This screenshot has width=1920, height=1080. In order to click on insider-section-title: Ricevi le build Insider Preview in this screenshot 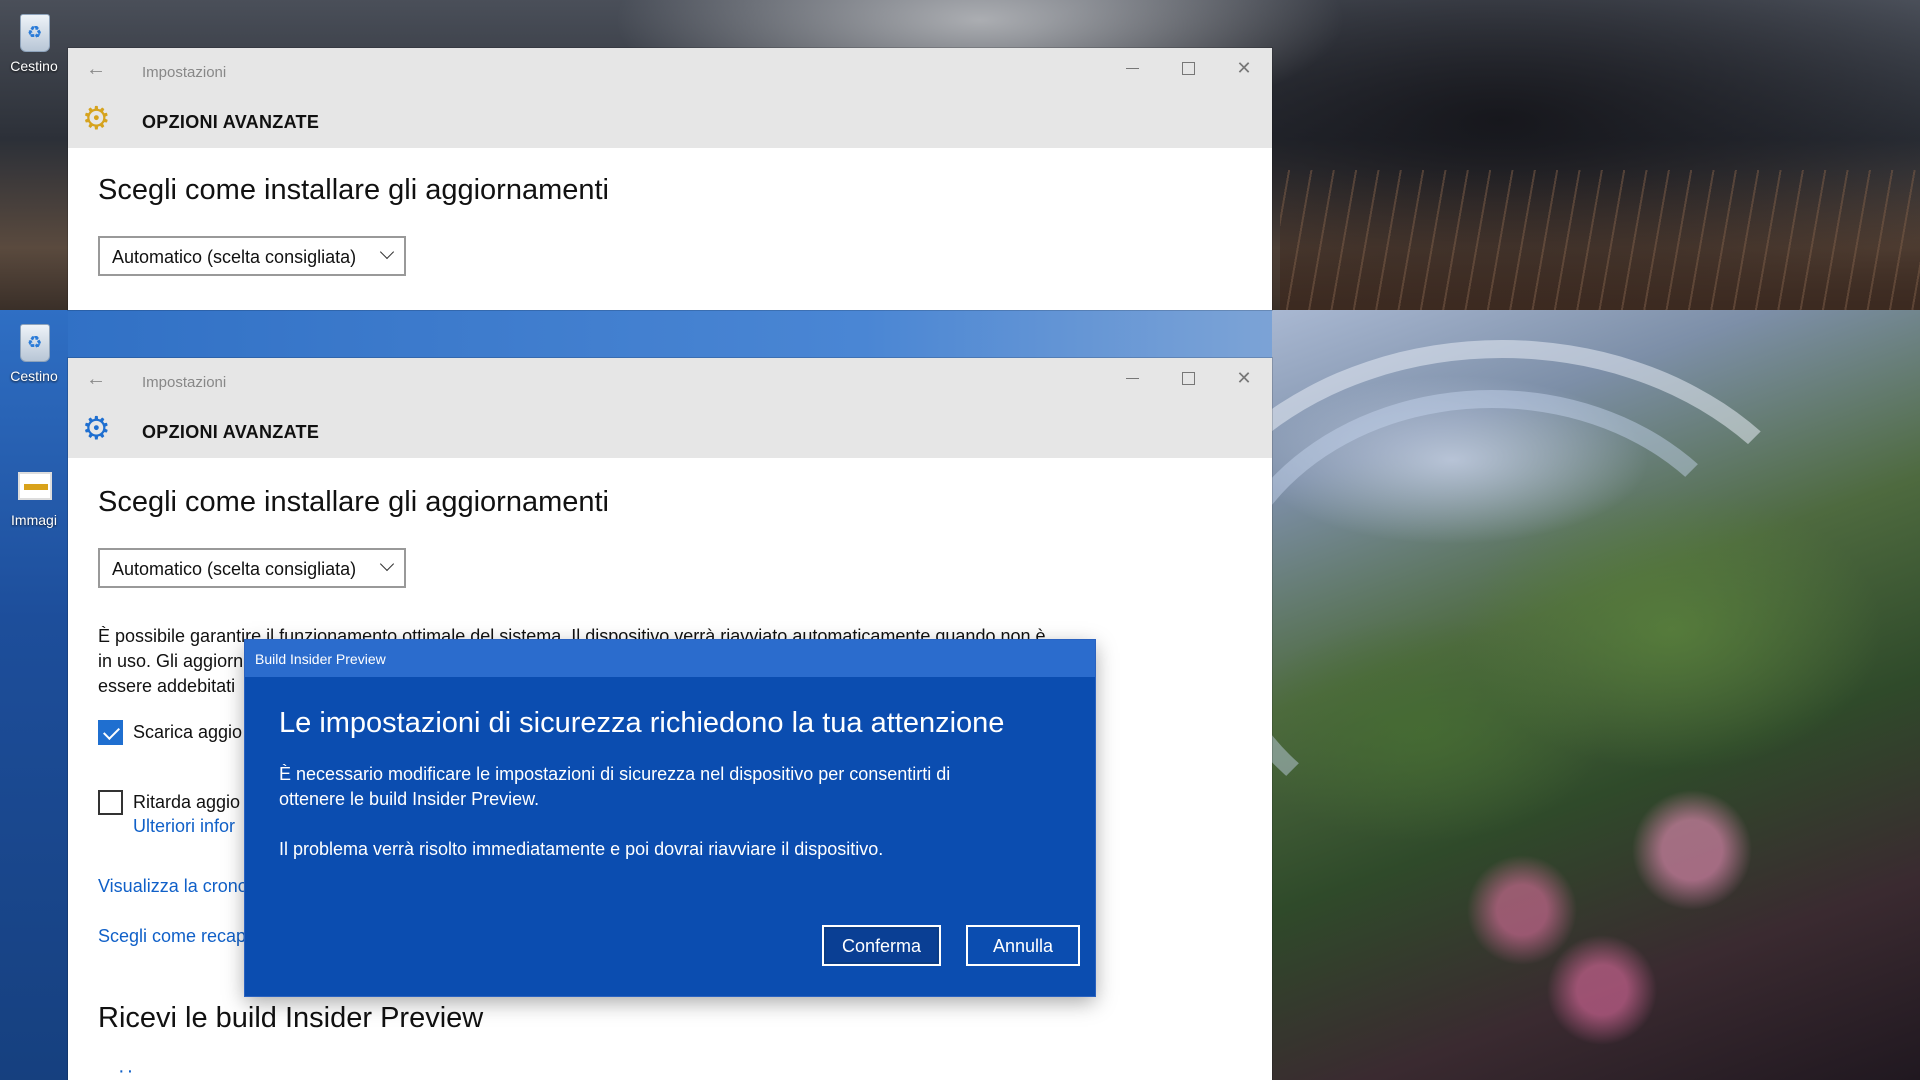, I will do `click(291, 1018)`.